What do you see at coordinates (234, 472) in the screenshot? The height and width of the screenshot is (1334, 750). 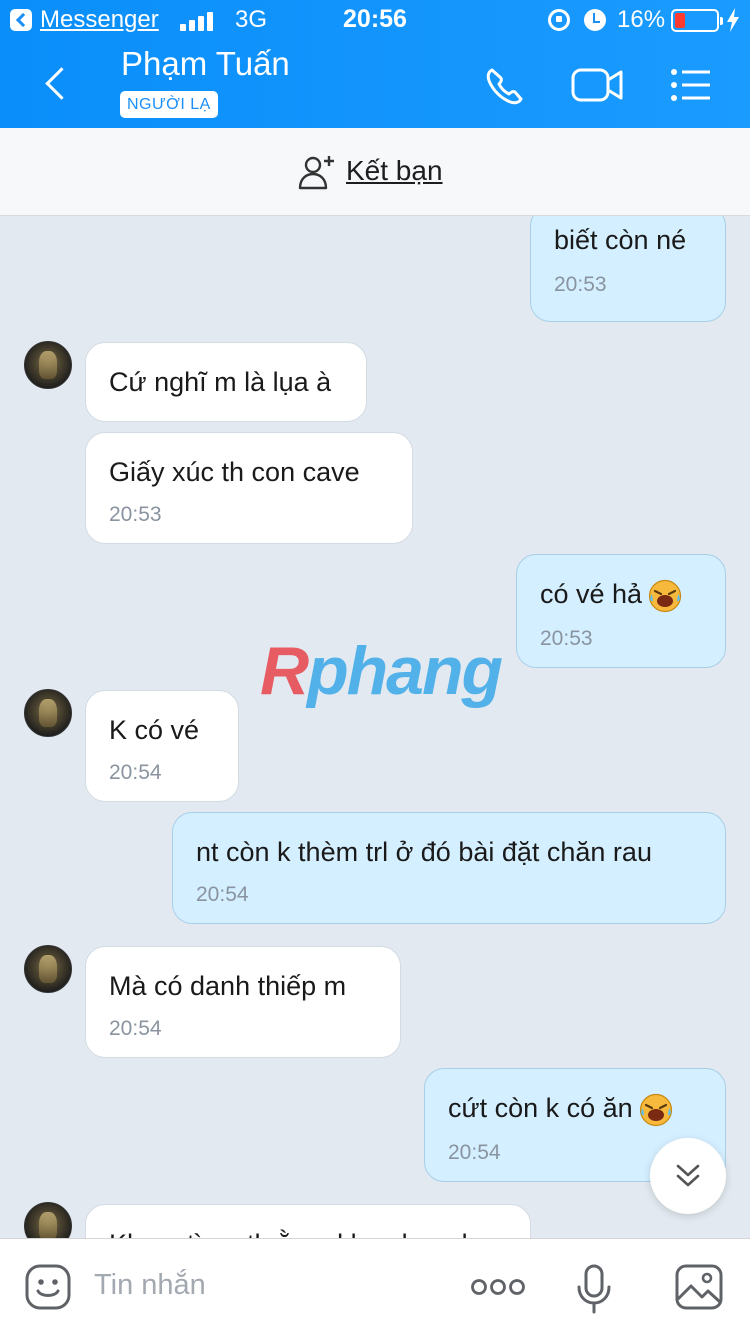 I see `message-text: Giấy xúc th con cave` at bounding box center [234, 472].